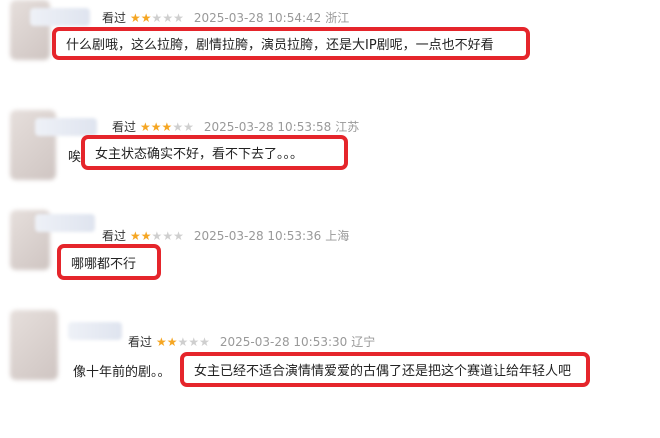 Image resolution: width=660 pixels, height=438 pixels. I want to click on avatar, so click(34, 345).